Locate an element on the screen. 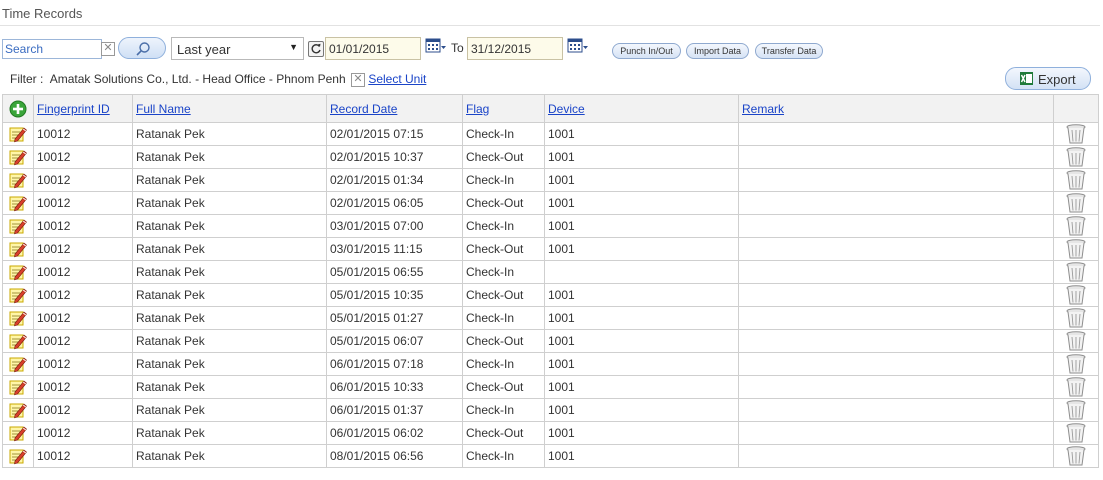 This screenshot has width=1103, height=480. export-button: Export is located at coordinates (1048, 78).